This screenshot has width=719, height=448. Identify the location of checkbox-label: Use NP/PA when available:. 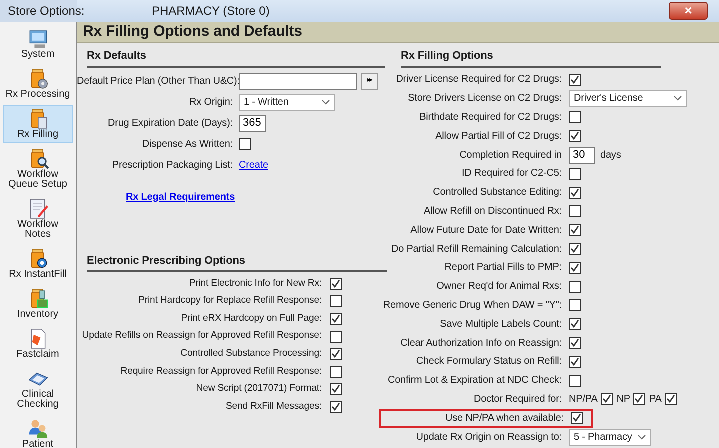
(504, 419).